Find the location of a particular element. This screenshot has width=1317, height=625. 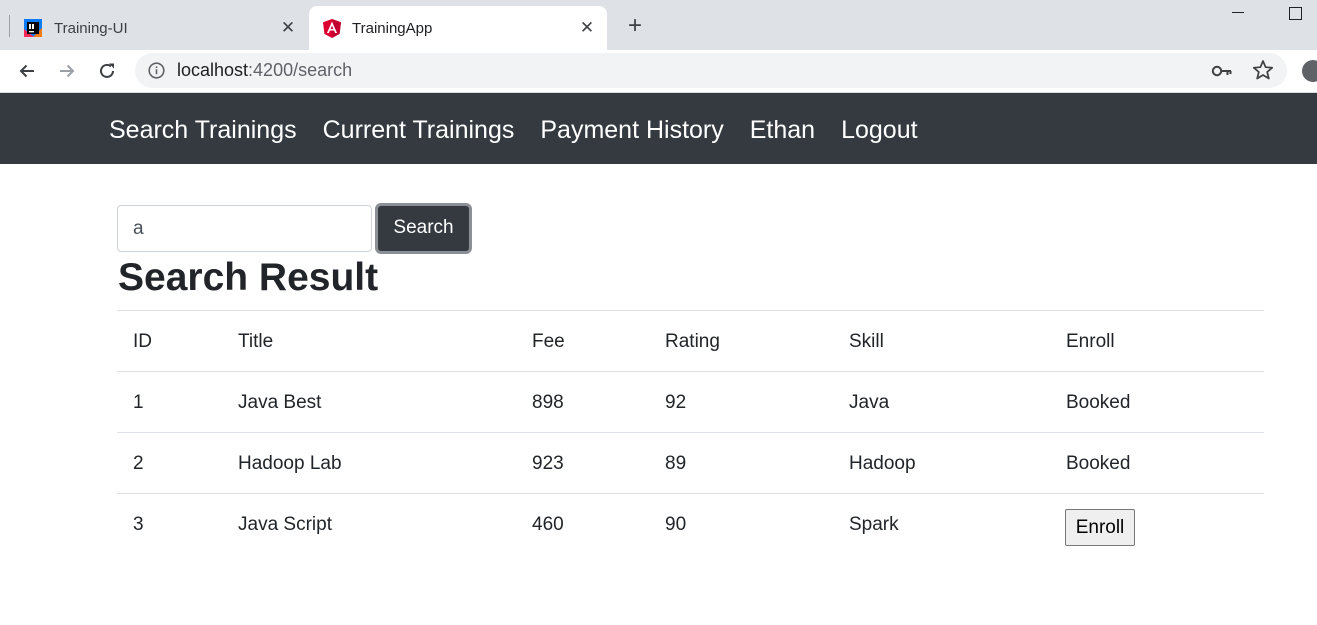

cell-id: 2 is located at coordinates (138, 463).